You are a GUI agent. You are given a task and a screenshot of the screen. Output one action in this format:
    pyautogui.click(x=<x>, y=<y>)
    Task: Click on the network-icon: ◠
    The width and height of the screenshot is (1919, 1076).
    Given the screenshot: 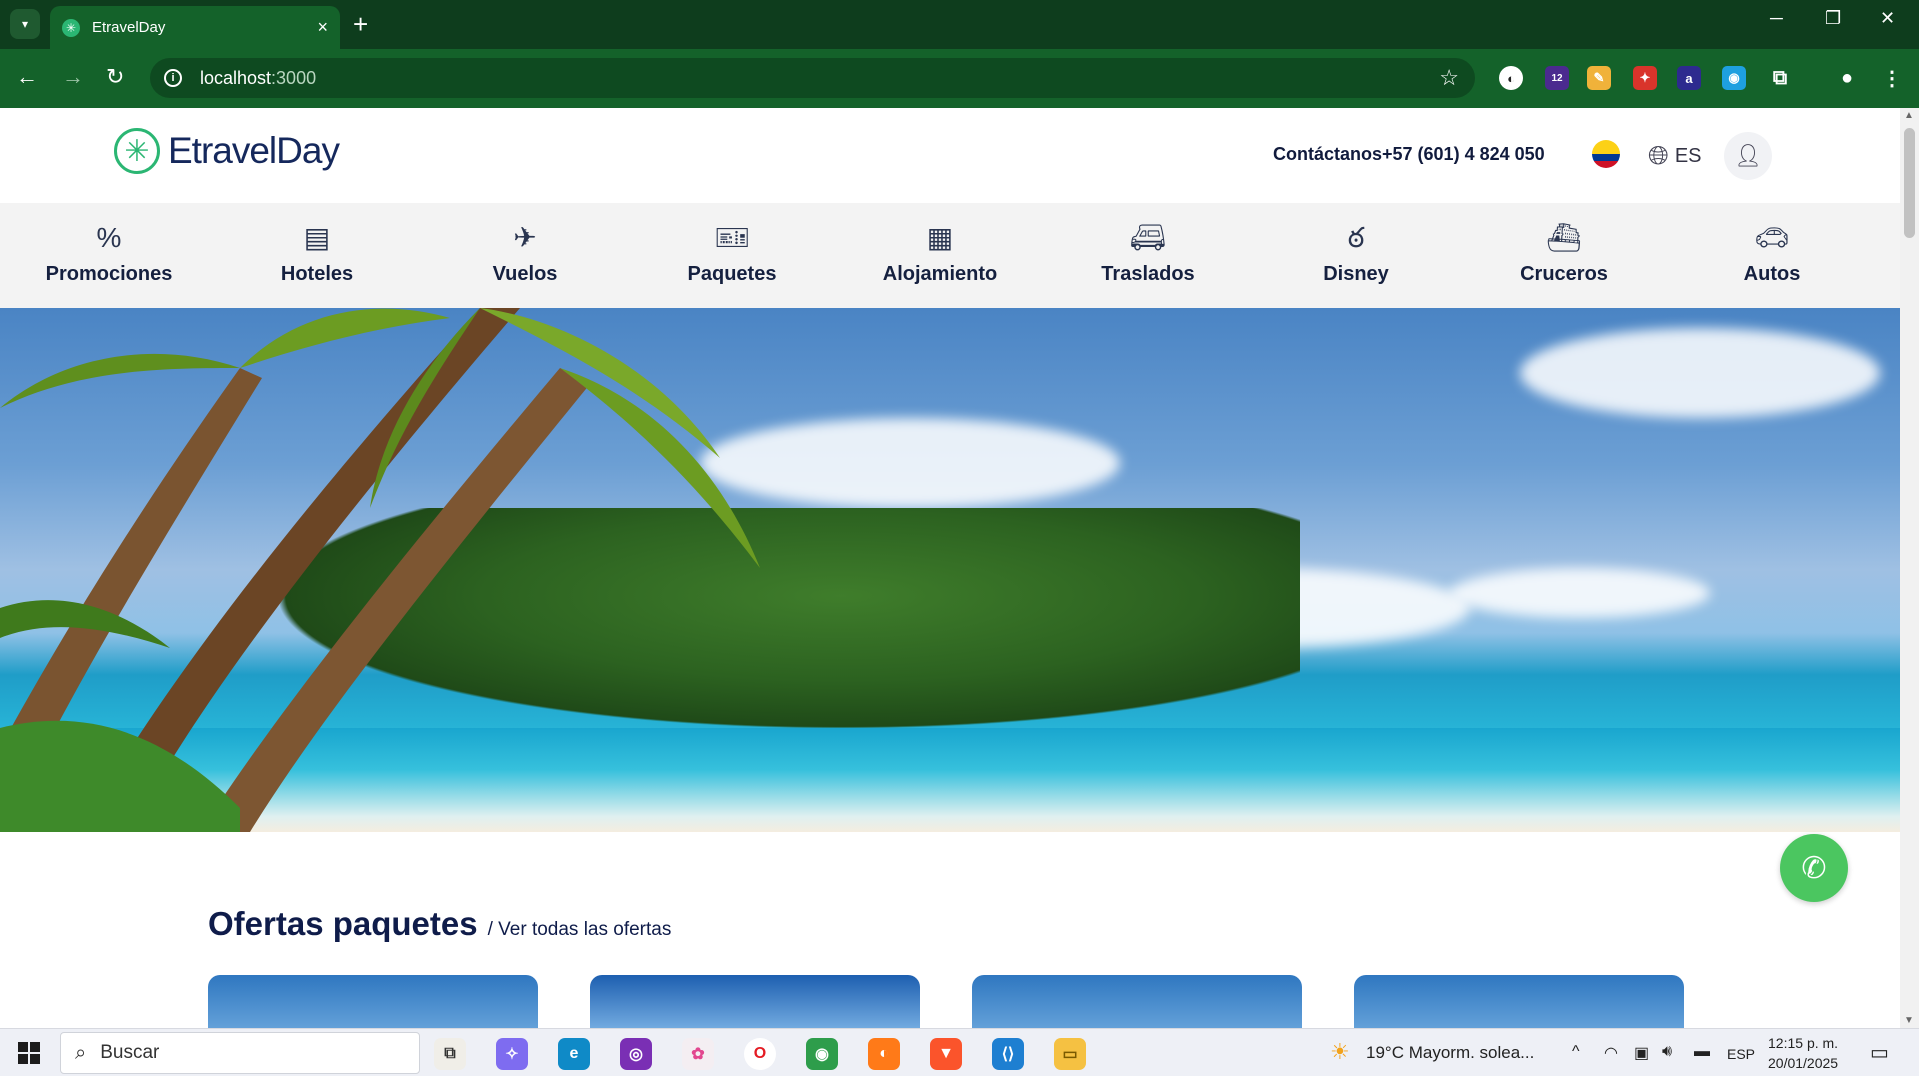 What is the action you would take?
    pyautogui.click(x=1611, y=1053)
    